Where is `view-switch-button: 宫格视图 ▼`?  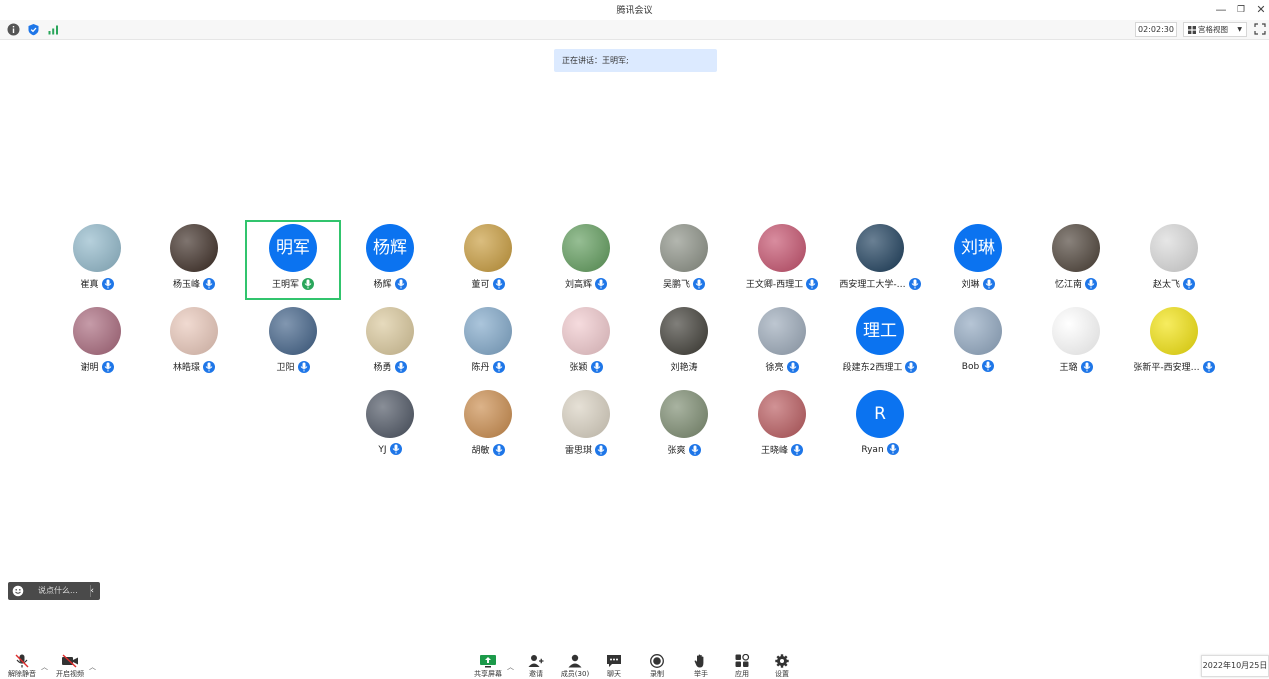
view-switch-button: 宫格视图 ▼ is located at coordinates (1215, 29).